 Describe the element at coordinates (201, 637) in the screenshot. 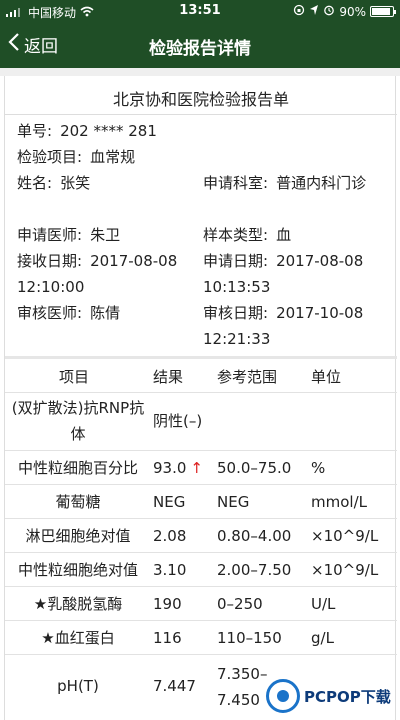

I see `table-row: ★血红蛋白 116 110–150 g/L` at that location.